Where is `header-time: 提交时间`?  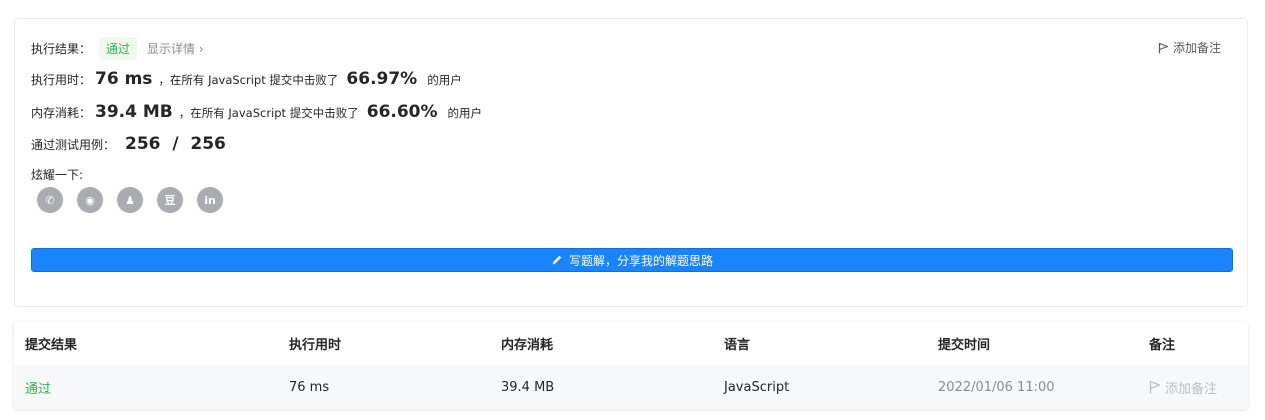
header-time: 提交时间 is located at coordinates (964, 345).